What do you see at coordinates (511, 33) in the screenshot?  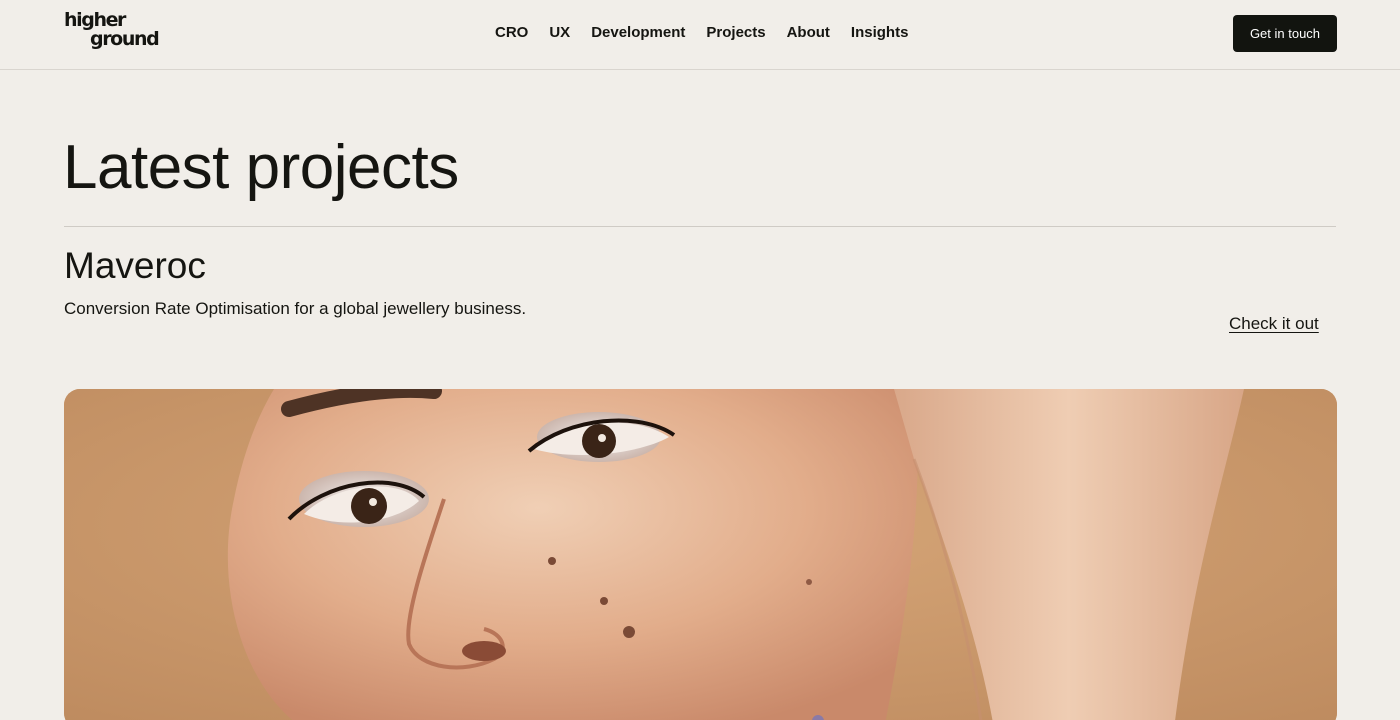 I see `nav-item-cro: CRO` at bounding box center [511, 33].